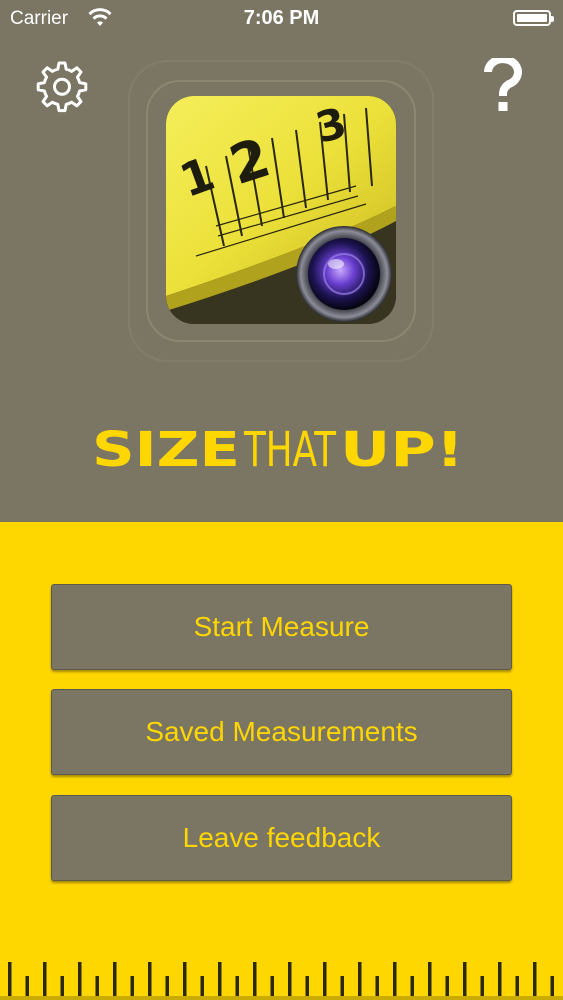 The height and width of the screenshot is (1000, 563). I want to click on gear-icon, so click(62, 87).